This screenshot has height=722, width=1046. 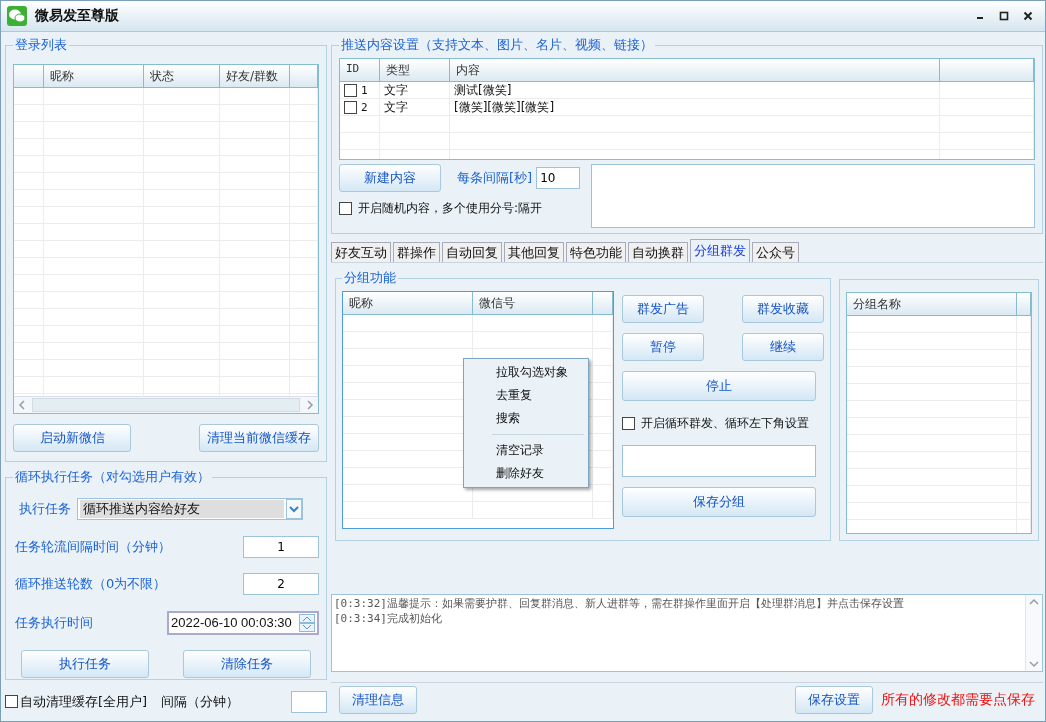 I want to click on menu-item: 清空记录, so click(x=526, y=450).